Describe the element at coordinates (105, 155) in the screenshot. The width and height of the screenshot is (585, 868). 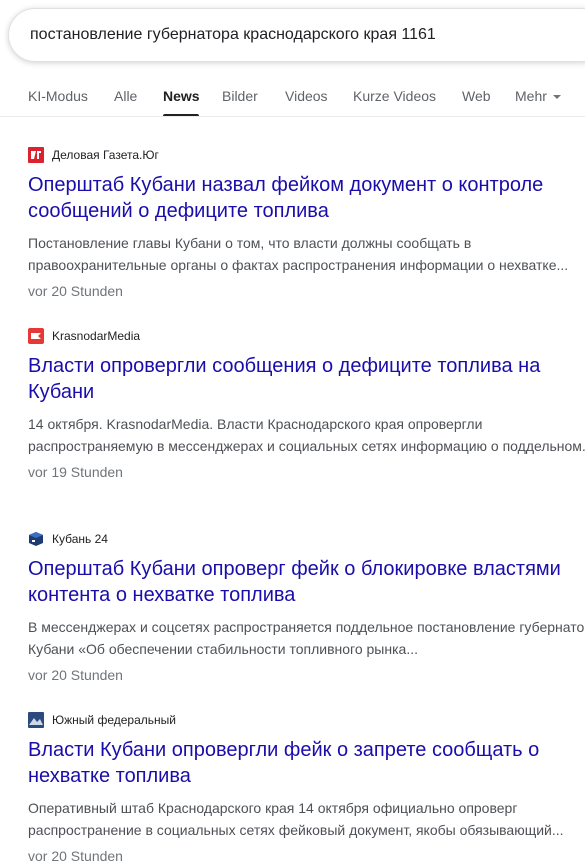
I see `source-name: Деловая Газета.Юг` at that location.